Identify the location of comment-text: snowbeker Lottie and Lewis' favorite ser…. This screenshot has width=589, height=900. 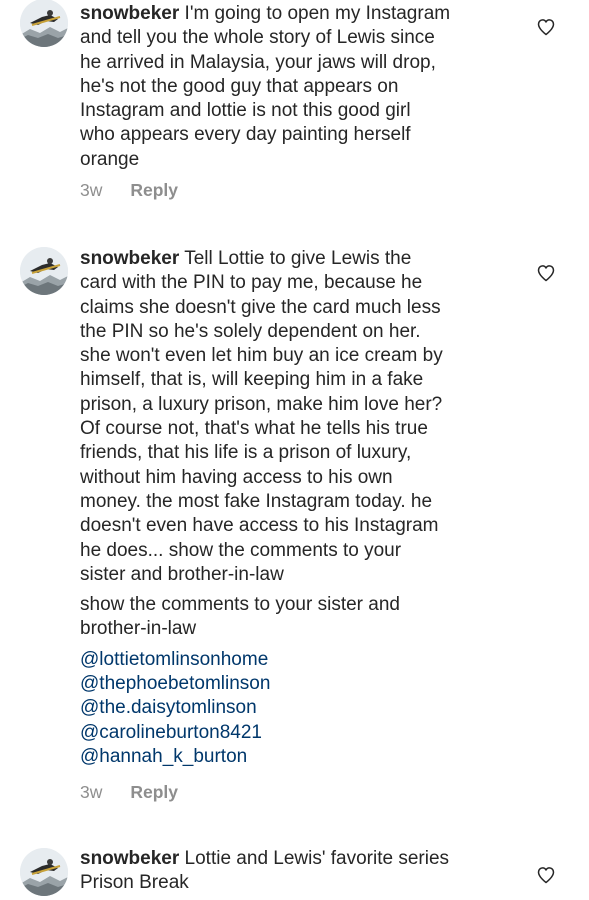
(300, 871).